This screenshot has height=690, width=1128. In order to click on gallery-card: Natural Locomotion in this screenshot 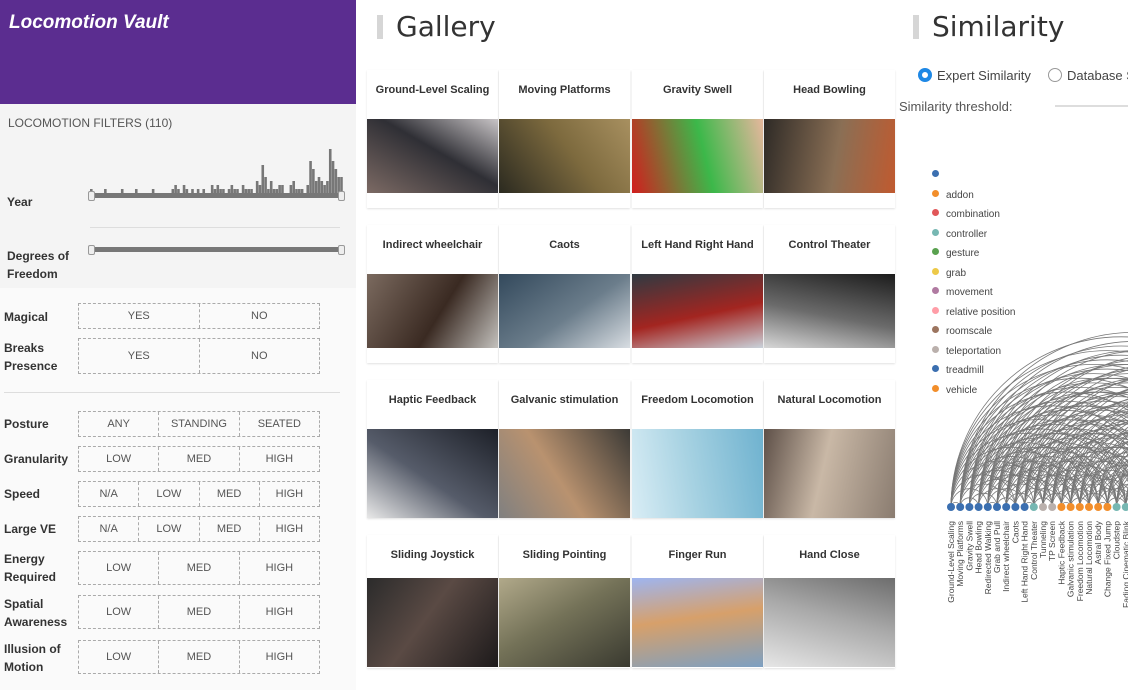, I will do `click(829, 449)`.